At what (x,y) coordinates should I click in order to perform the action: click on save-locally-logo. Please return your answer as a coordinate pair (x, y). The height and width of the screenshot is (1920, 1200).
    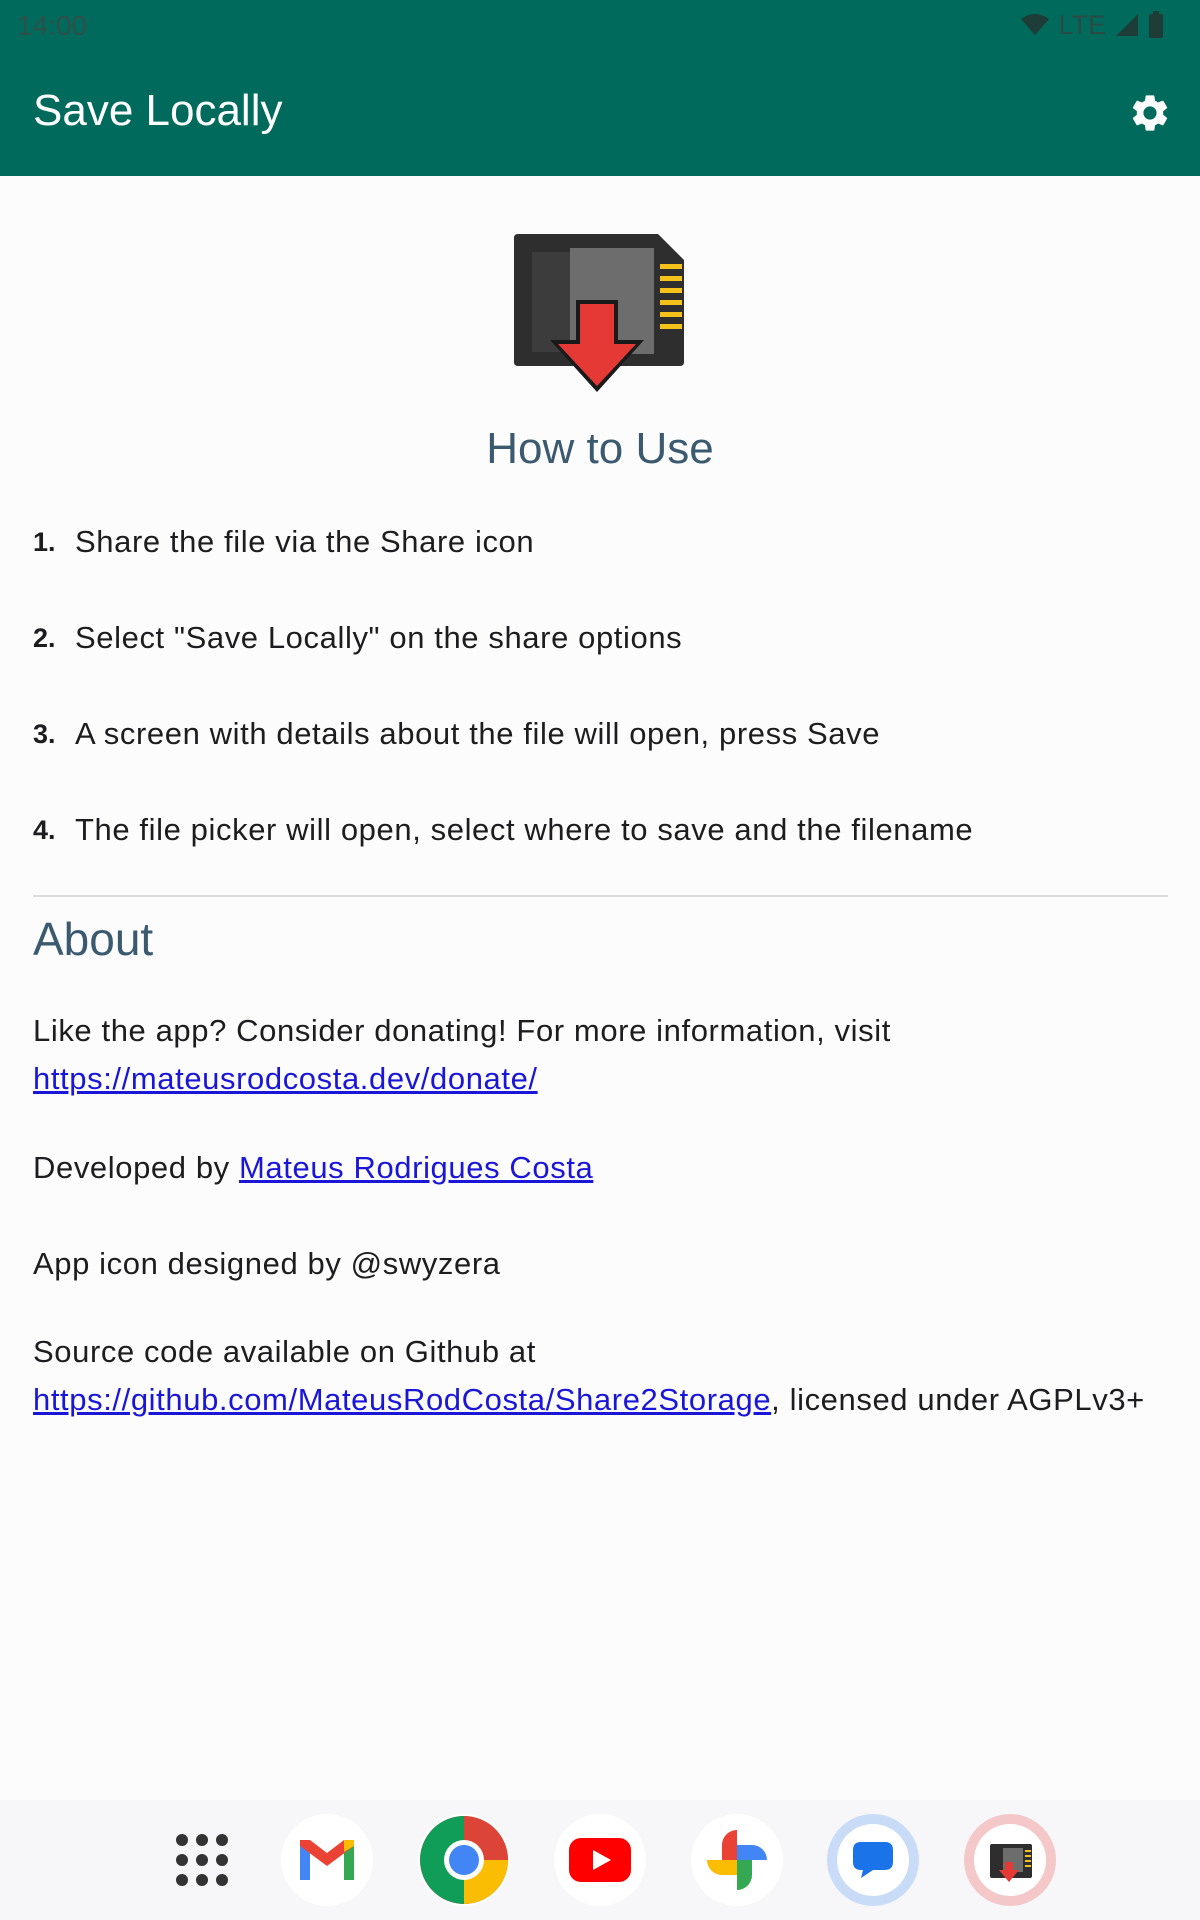
    Looking at the image, I should click on (599, 313).